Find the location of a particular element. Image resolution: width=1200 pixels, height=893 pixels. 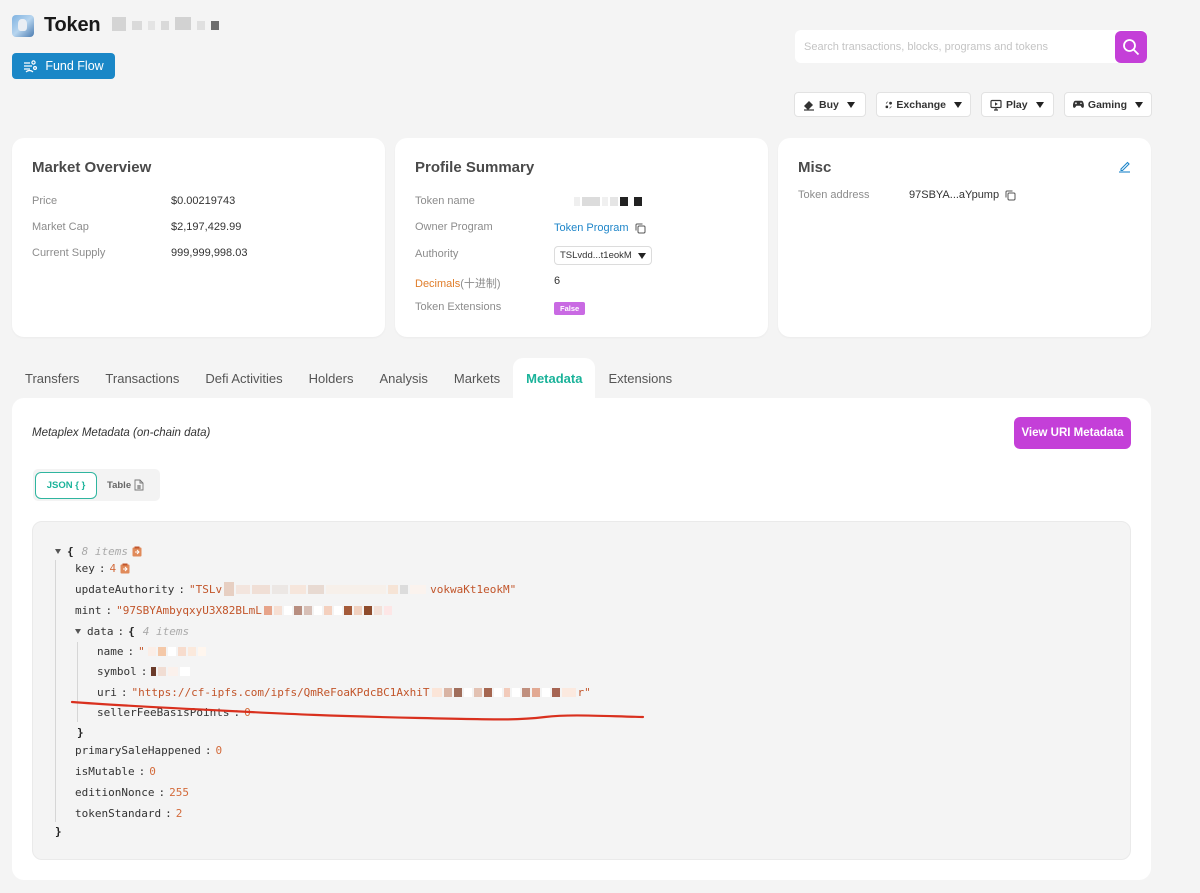

json-value: " is located at coordinates (141, 651).